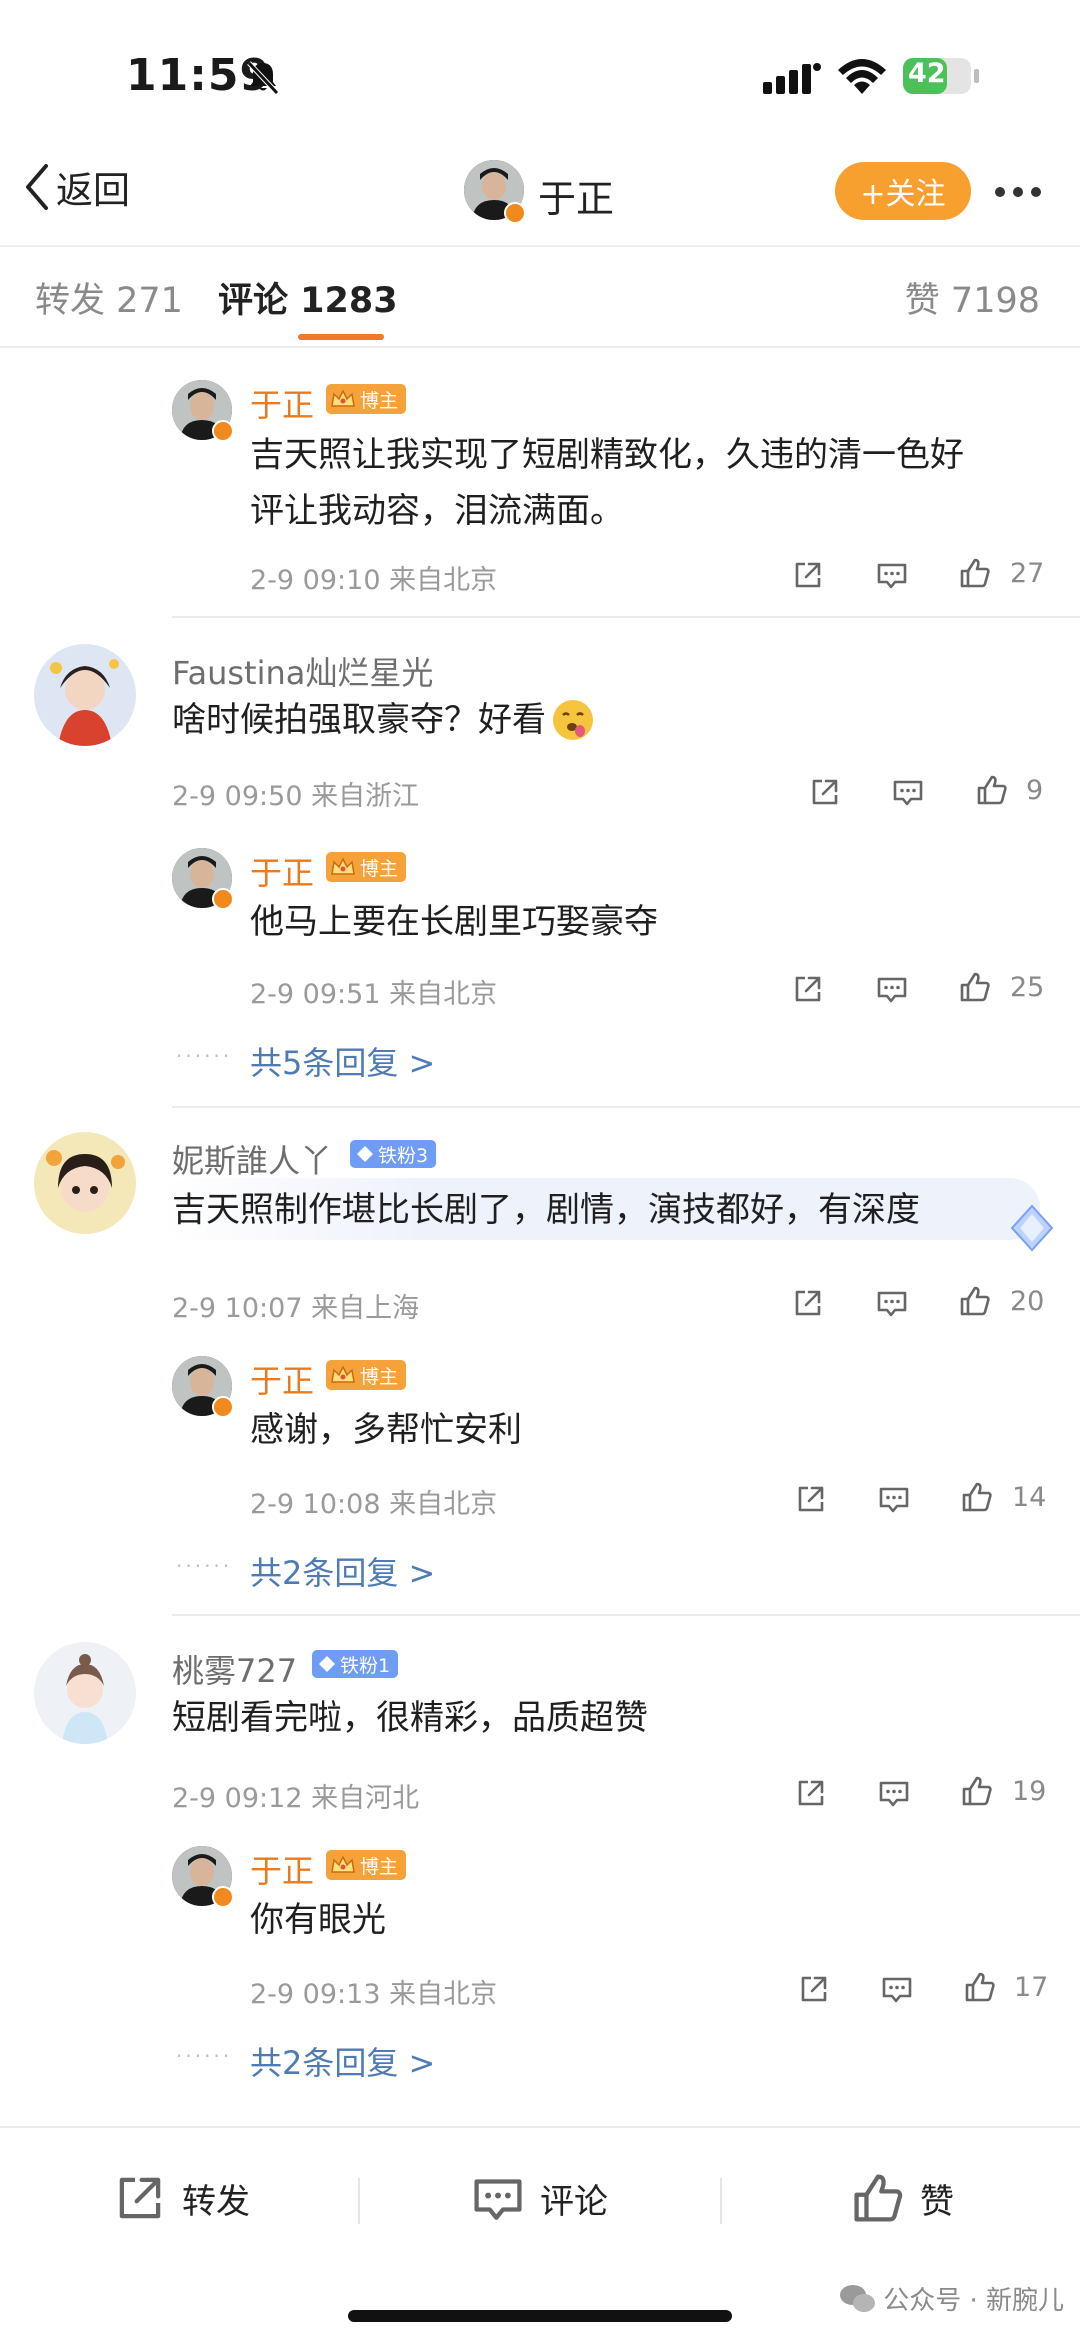 The width and height of the screenshot is (1080, 2346). Describe the element at coordinates (1027, 987) in the screenshot. I see `like-count: 25` at that location.